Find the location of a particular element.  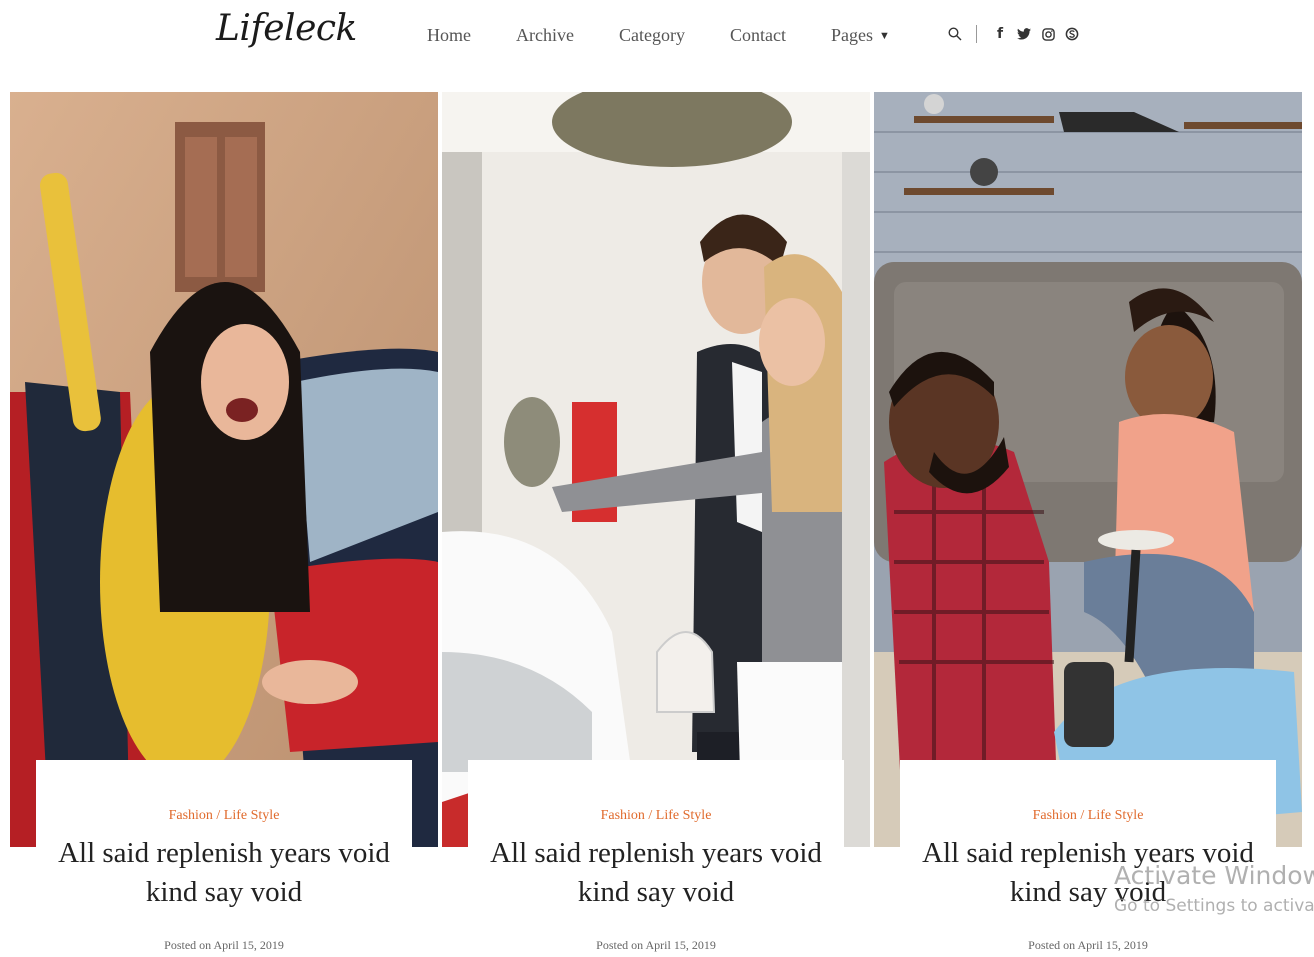

nav-home-label: Home is located at coordinates (449, 35).